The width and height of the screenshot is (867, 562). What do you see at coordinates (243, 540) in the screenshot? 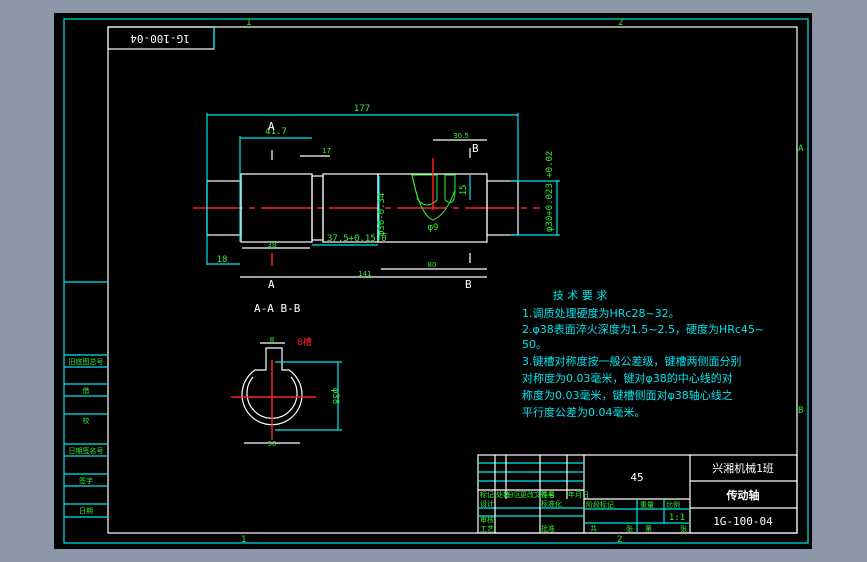
I see `zone-bottom-1: 1` at bounding box center [243, 540].